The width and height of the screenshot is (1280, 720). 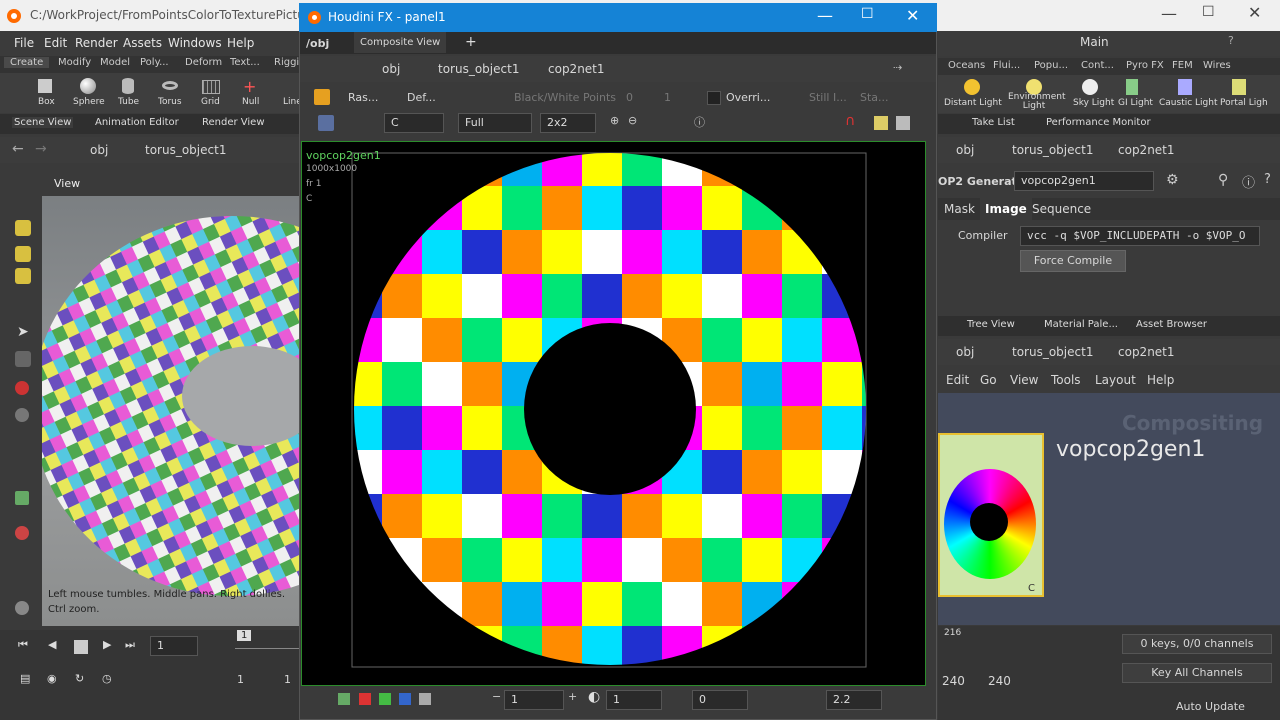 What do you see at coordinates (22, 388) in the screenshot?
I see `record-icon` at bounding box center [22, 388].